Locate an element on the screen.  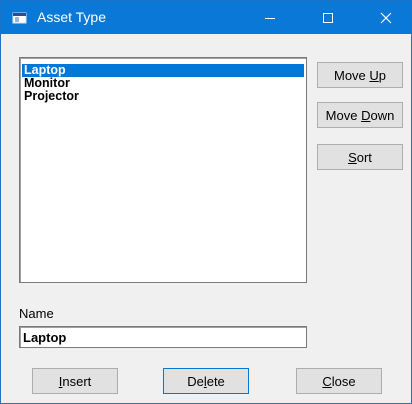
delete-label-pre: De is located at coordinates (195, 381).